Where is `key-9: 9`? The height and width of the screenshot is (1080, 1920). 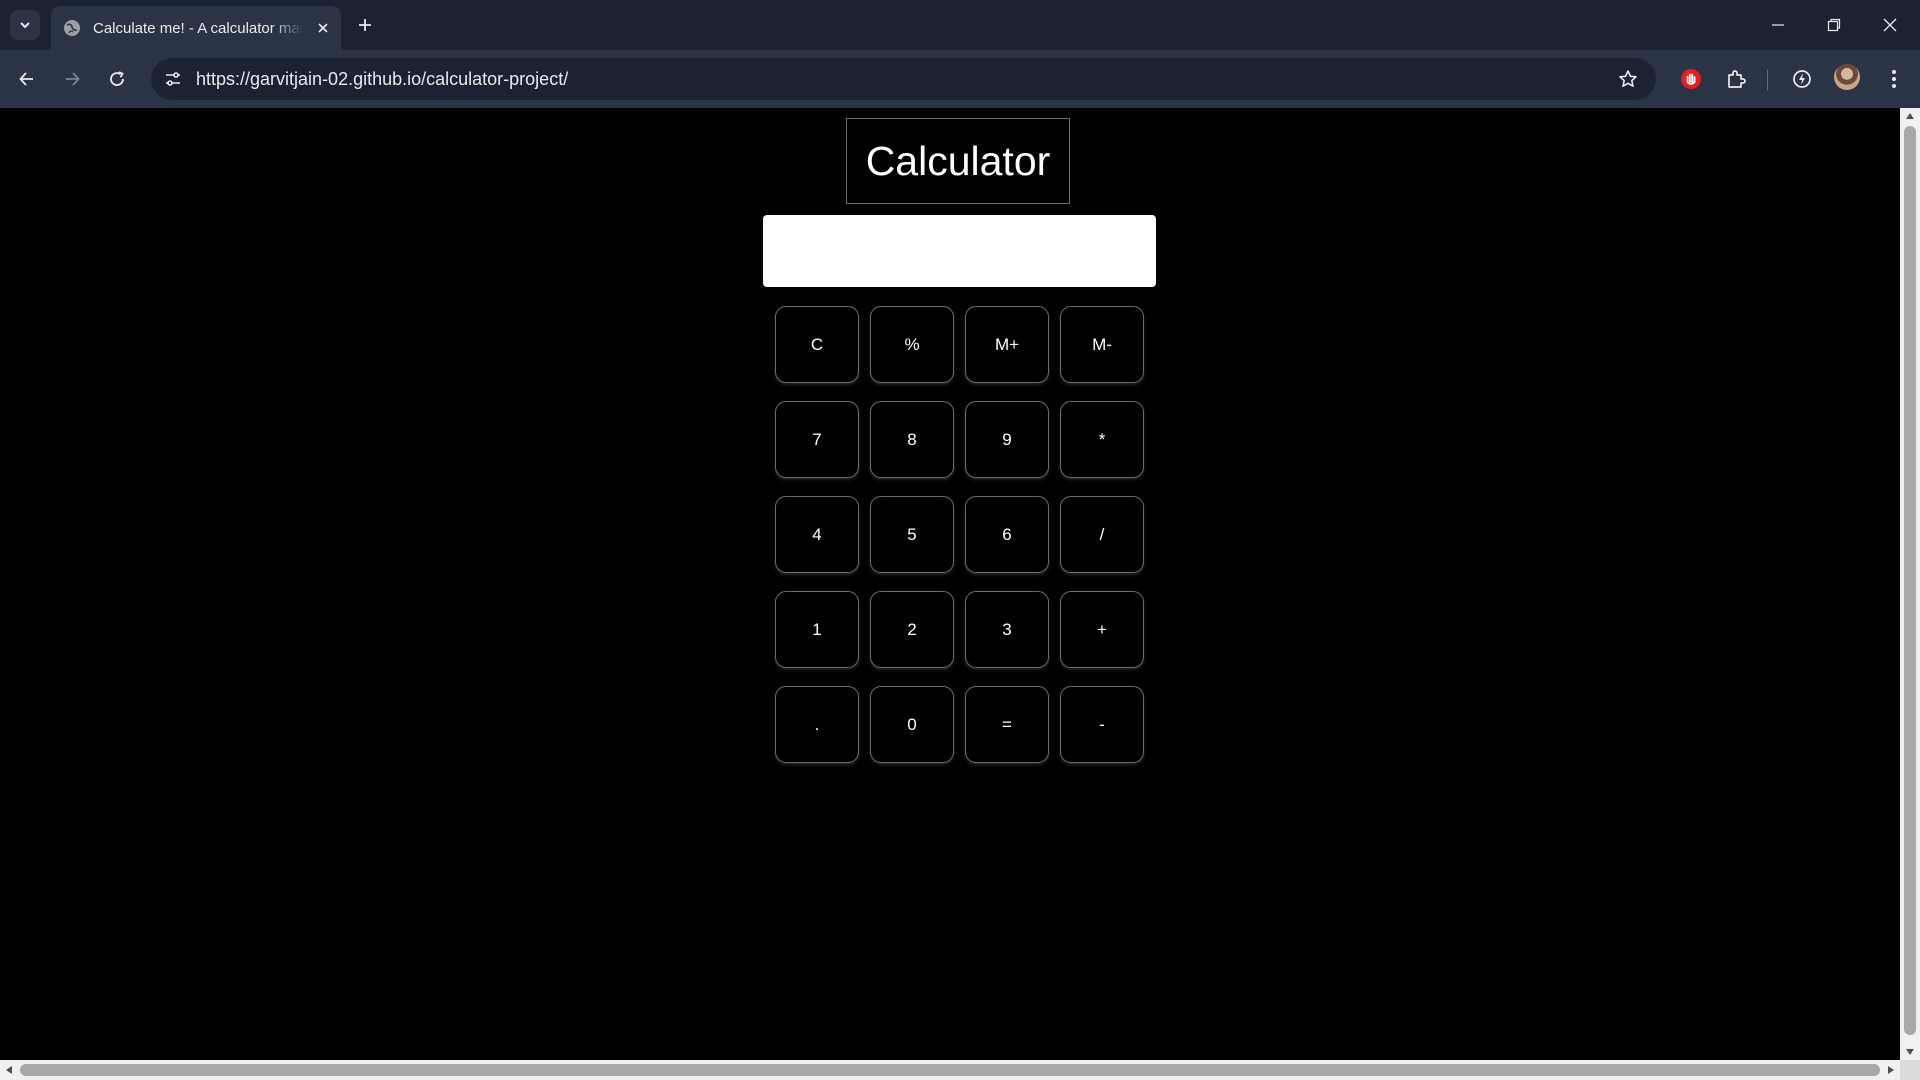 key-9: 9 is located at coordinates (1007, 439).